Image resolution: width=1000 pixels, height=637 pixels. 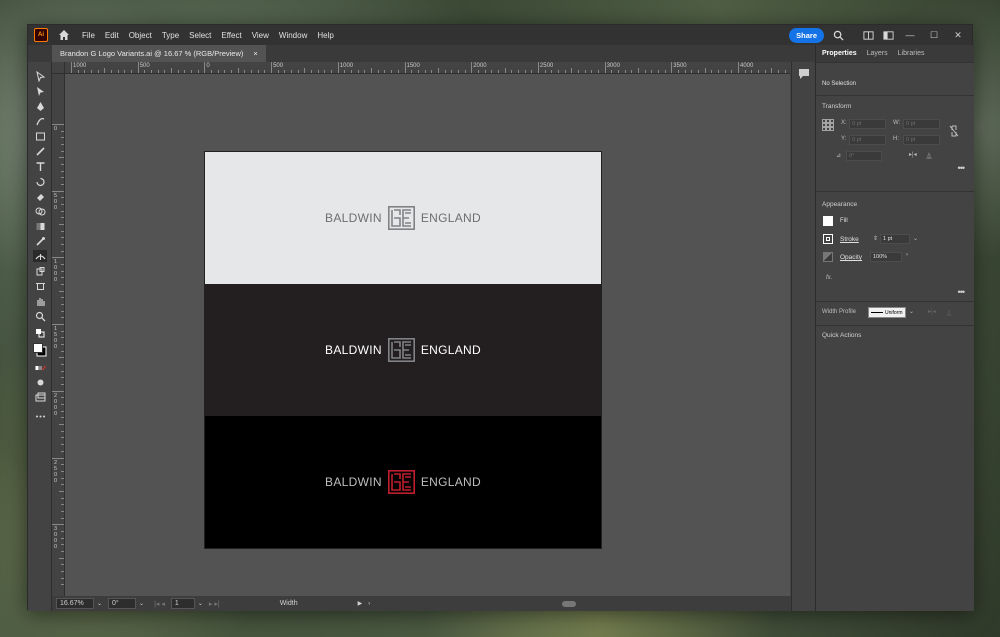 I want to click on comments-icon, so click(x=804, y=74).